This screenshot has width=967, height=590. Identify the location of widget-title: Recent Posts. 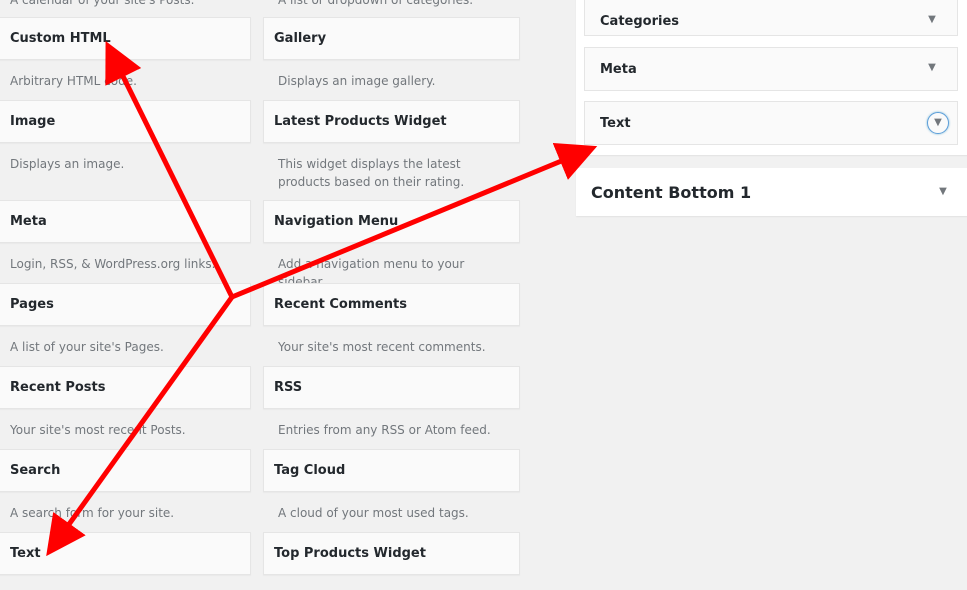
(58, 387).